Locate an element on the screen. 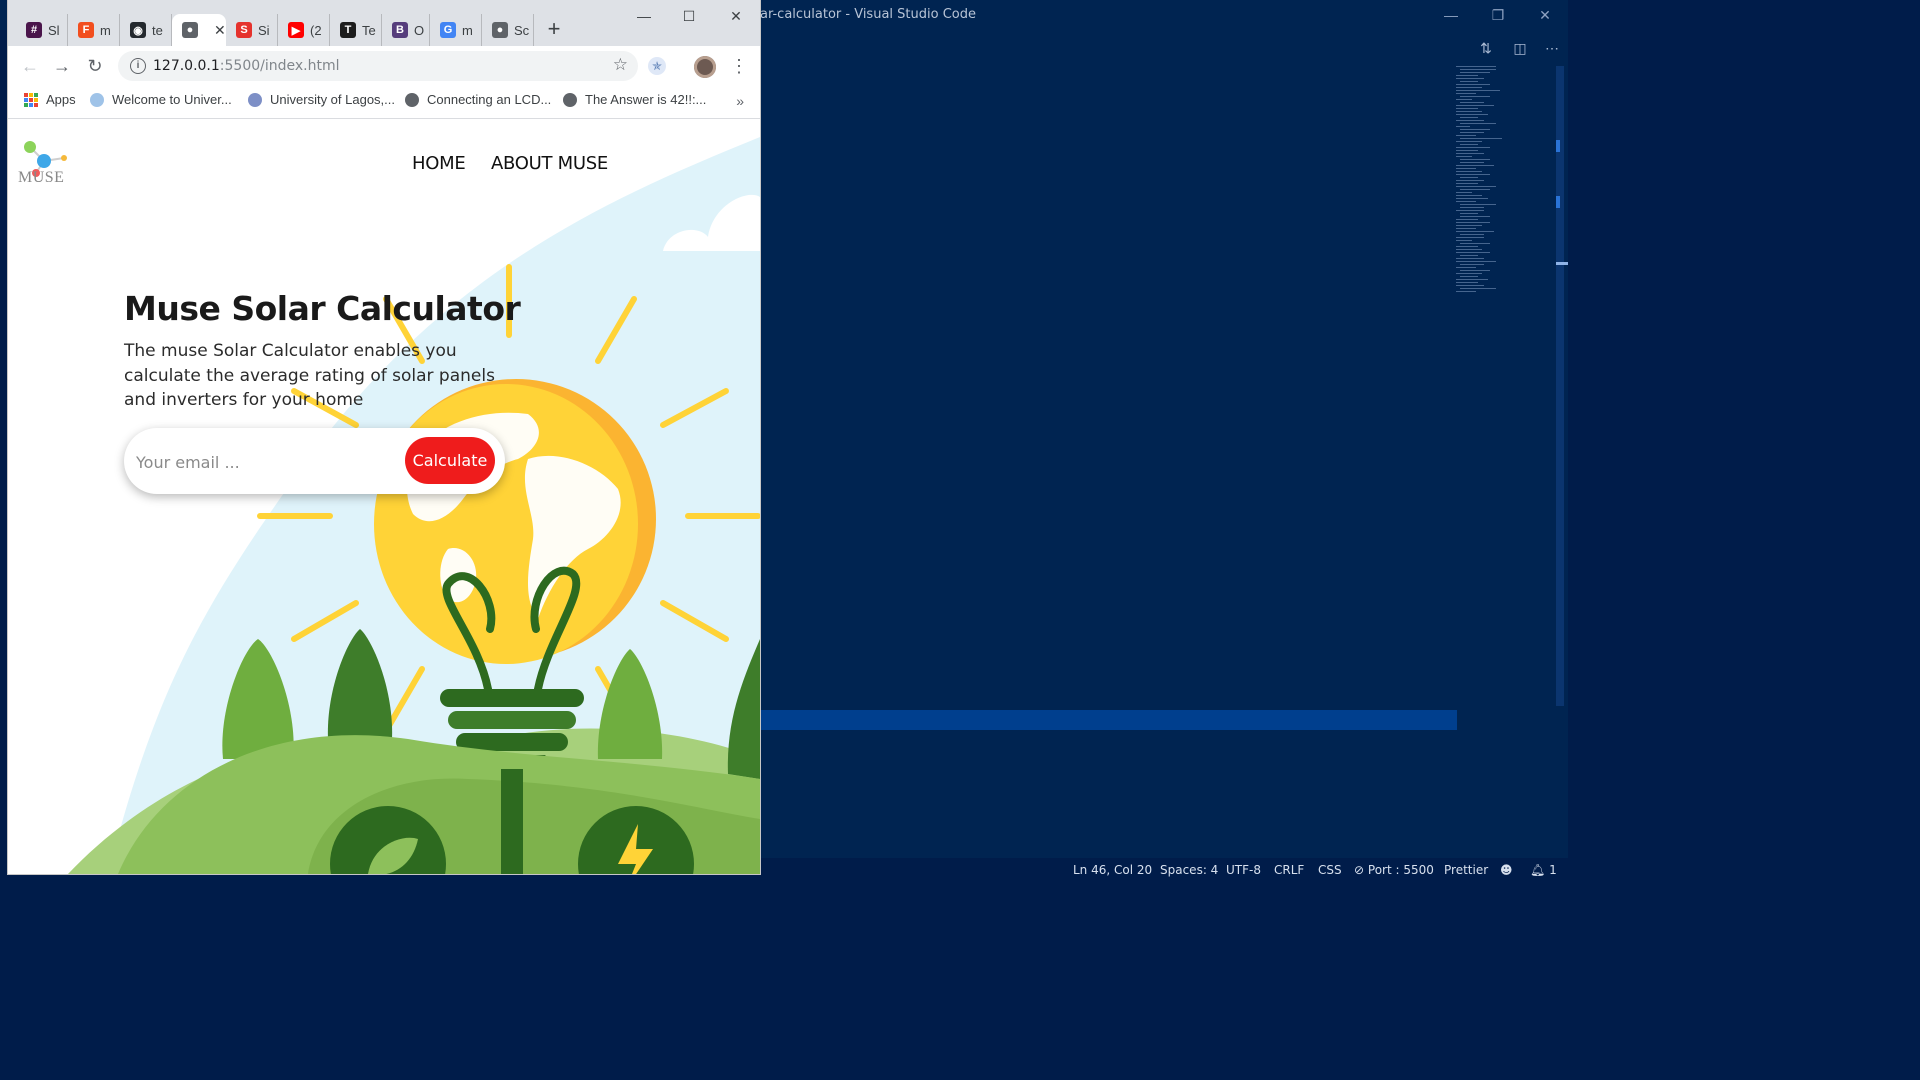  chrome-maximize-button: ☐ is located at coordinates (689, 16).